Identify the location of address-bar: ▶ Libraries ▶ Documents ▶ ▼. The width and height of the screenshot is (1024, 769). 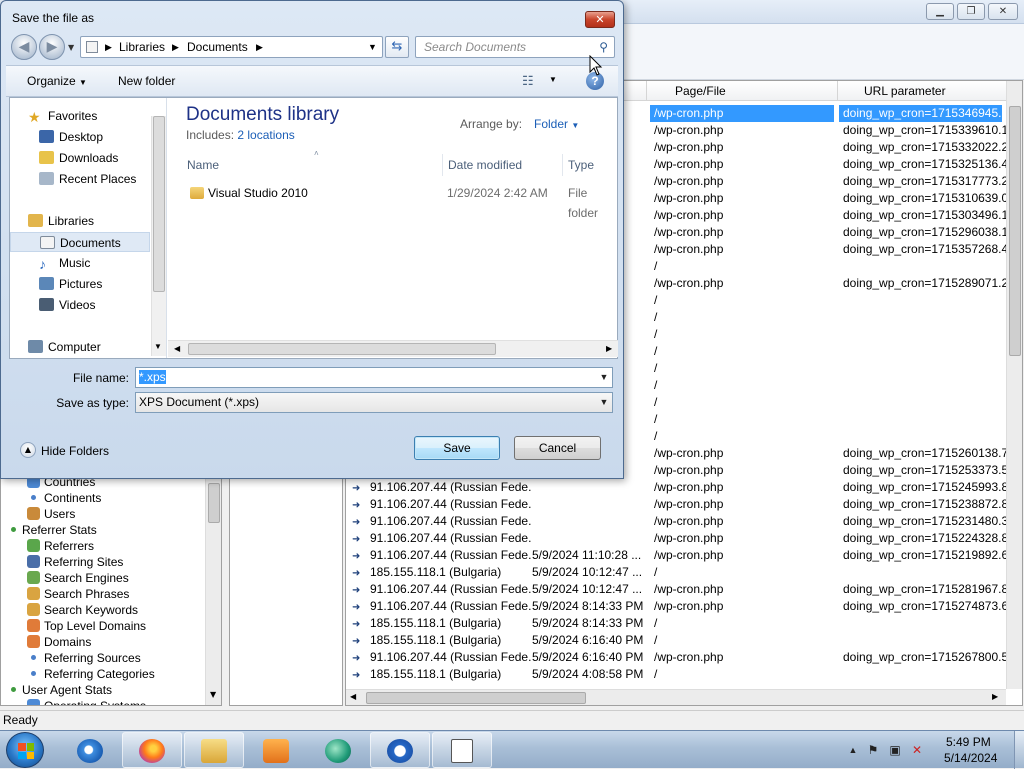
(231, 47).